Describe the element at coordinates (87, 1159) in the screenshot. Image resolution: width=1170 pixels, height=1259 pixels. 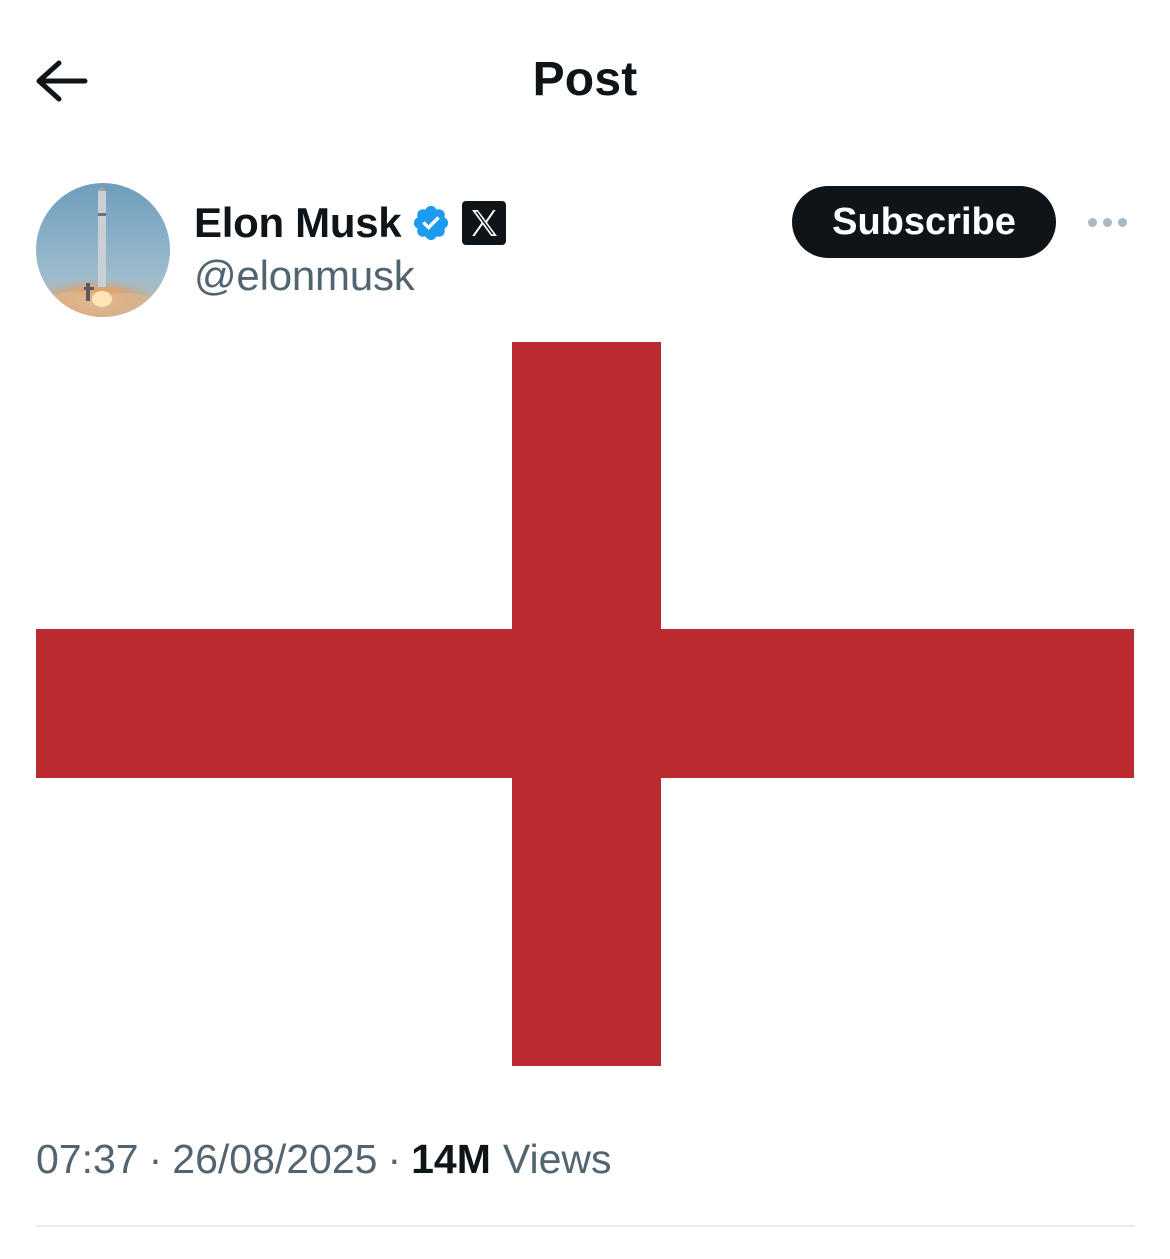
I see `post-time: 07:37` at that location.